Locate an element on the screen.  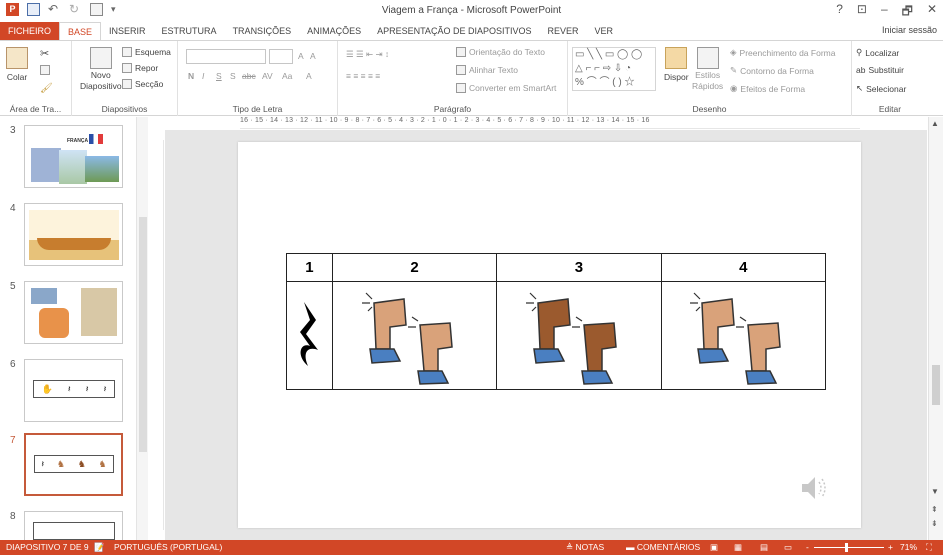
reset-button: Repor is located at coordinates (140, 68).